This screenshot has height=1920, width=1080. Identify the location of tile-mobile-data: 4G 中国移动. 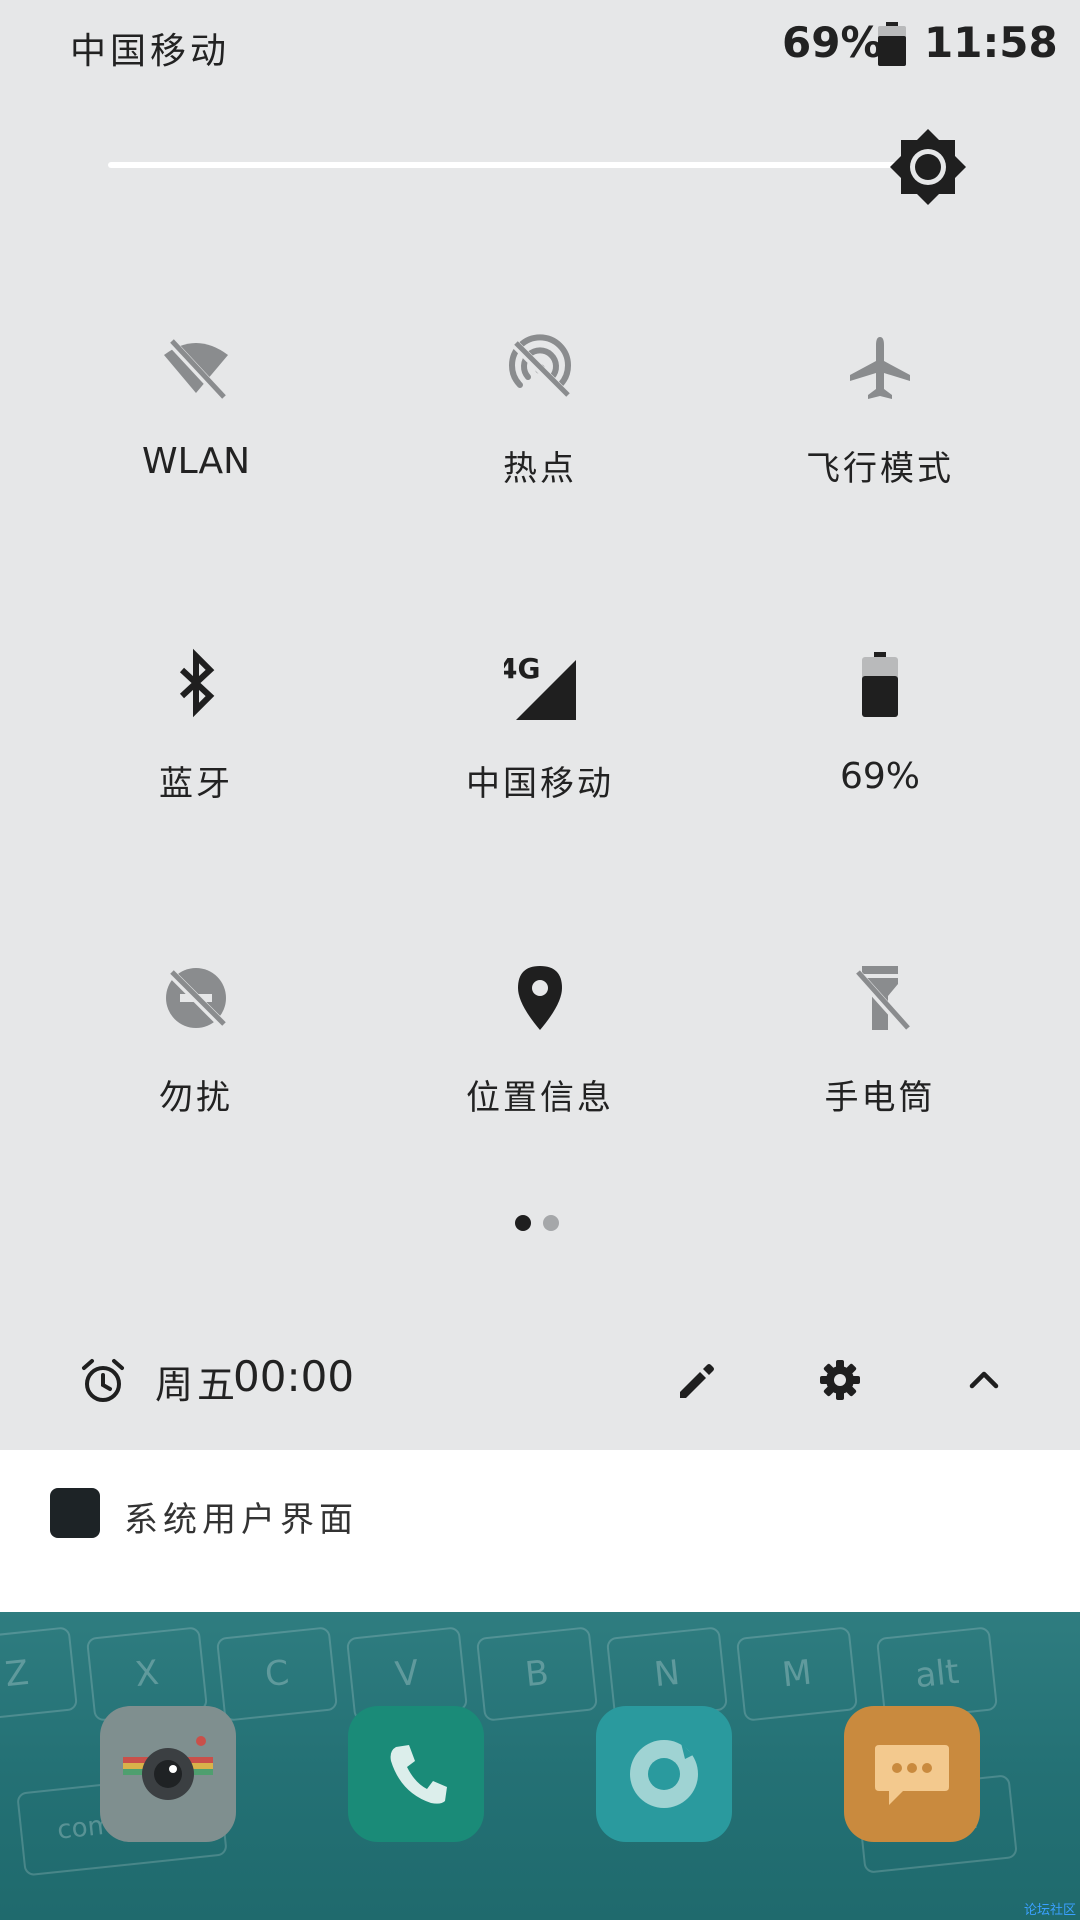
(534, 748).